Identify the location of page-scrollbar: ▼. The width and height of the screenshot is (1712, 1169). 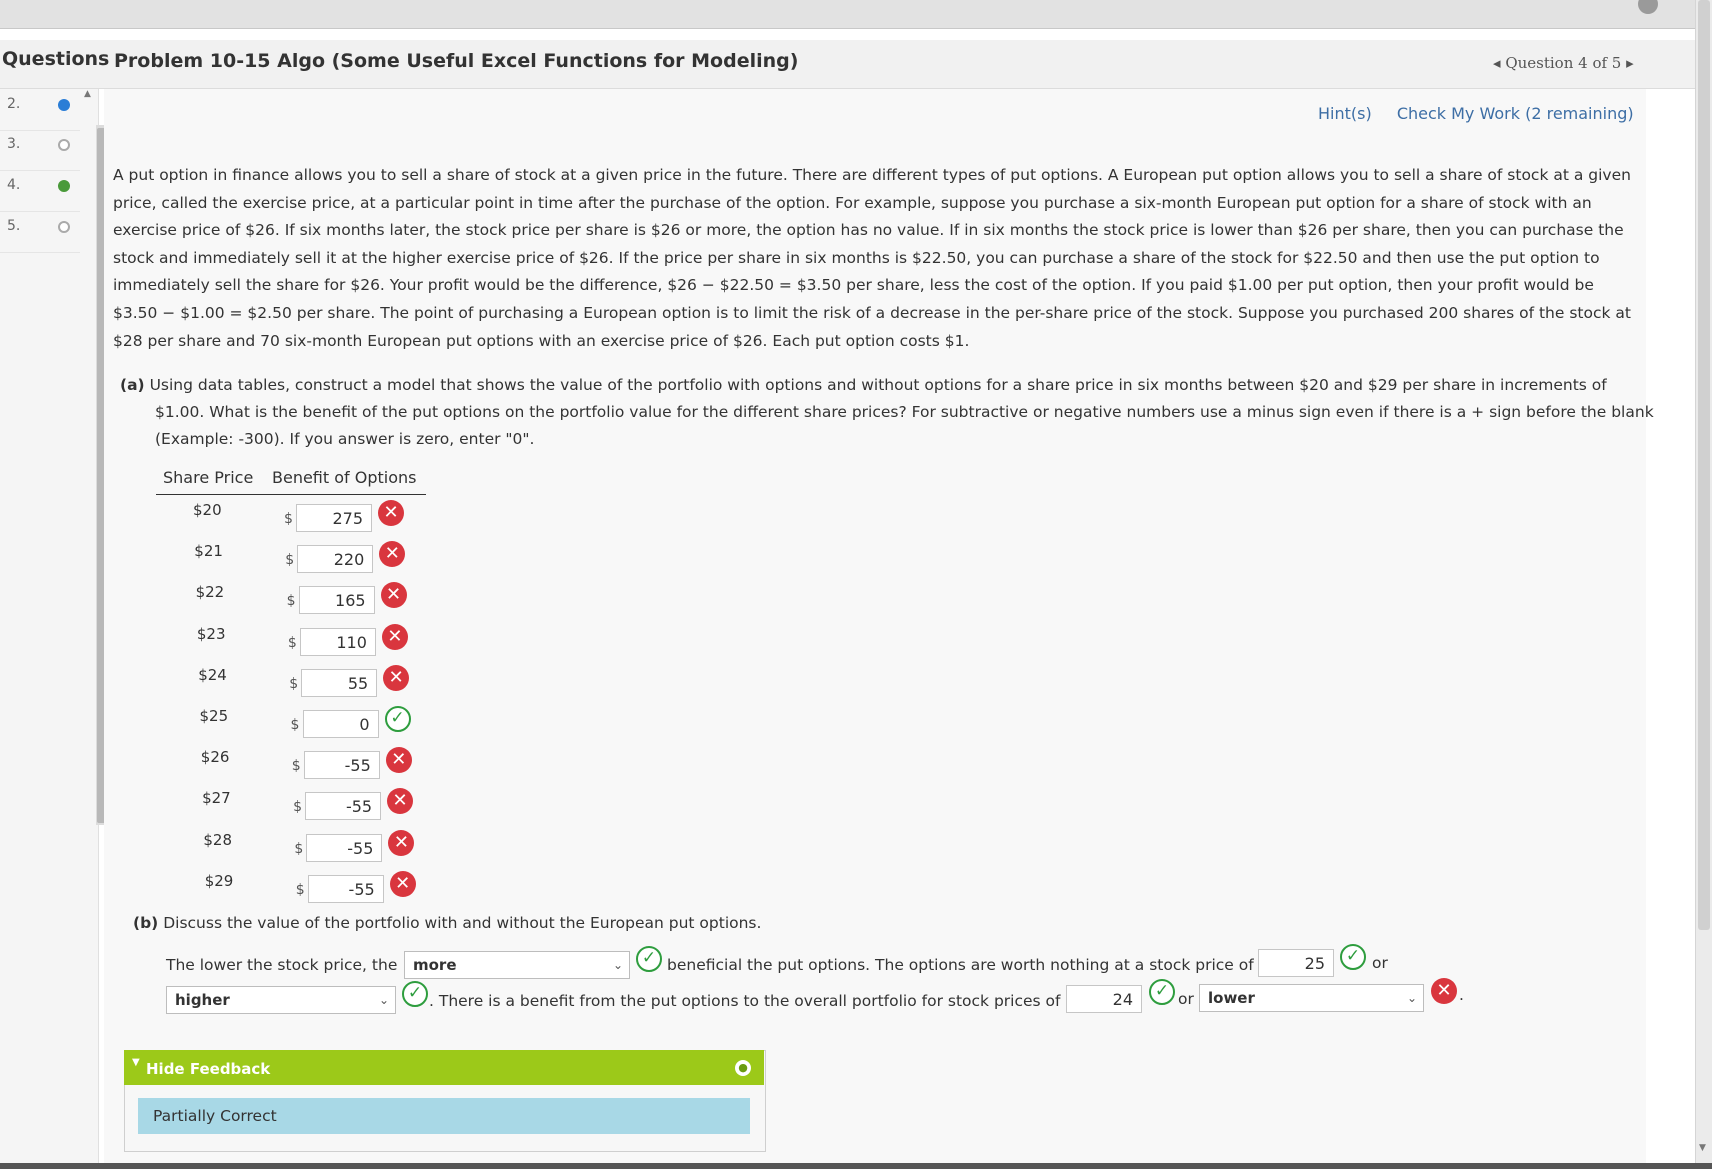
(1703, 584).